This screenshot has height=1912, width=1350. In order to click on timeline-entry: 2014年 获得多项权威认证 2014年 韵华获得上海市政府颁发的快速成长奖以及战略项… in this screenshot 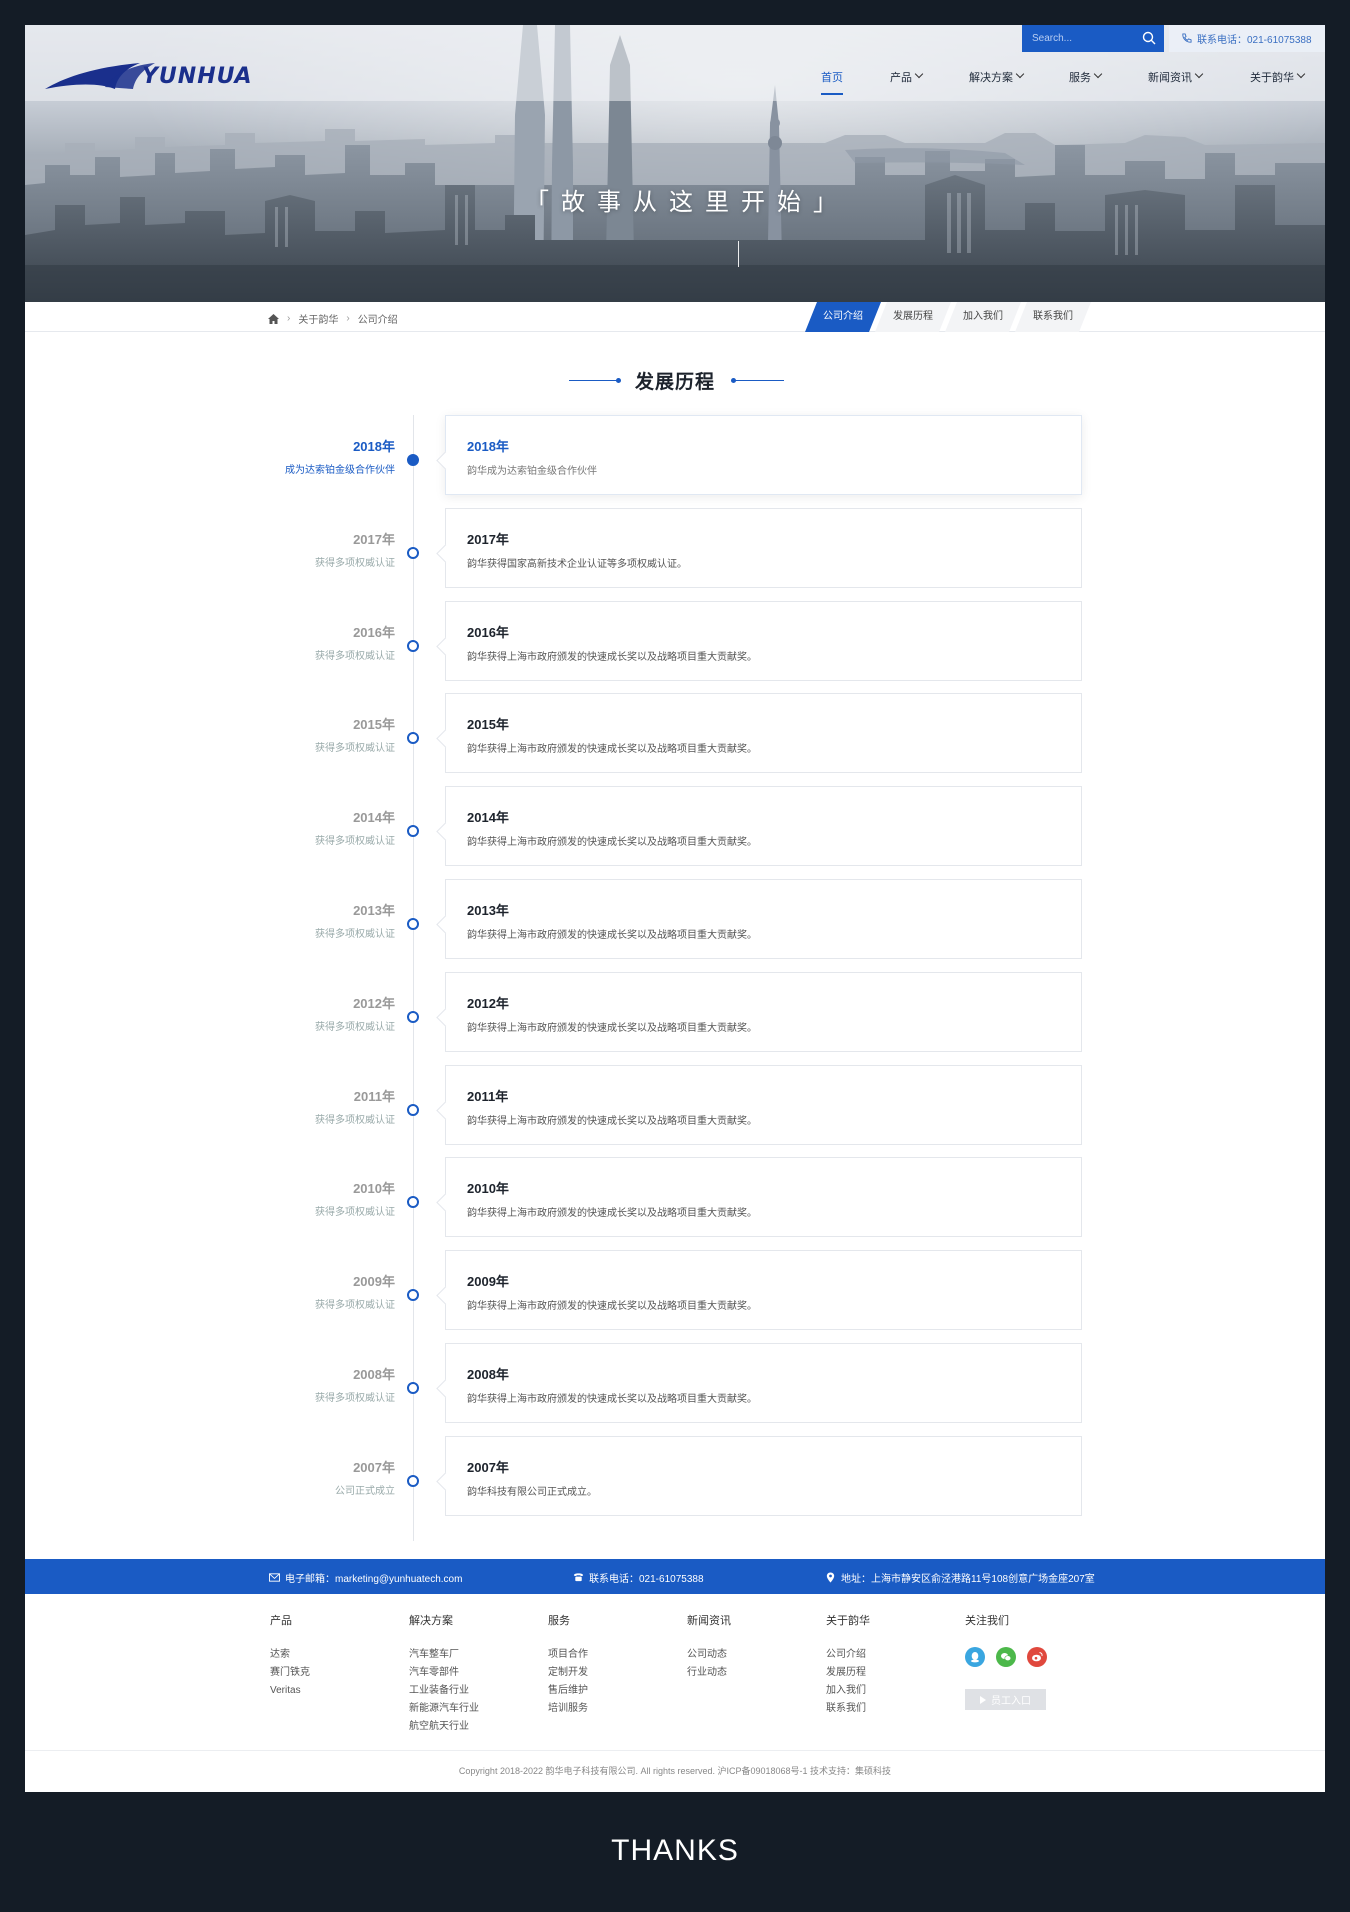, I will do `click(675, 826)`.